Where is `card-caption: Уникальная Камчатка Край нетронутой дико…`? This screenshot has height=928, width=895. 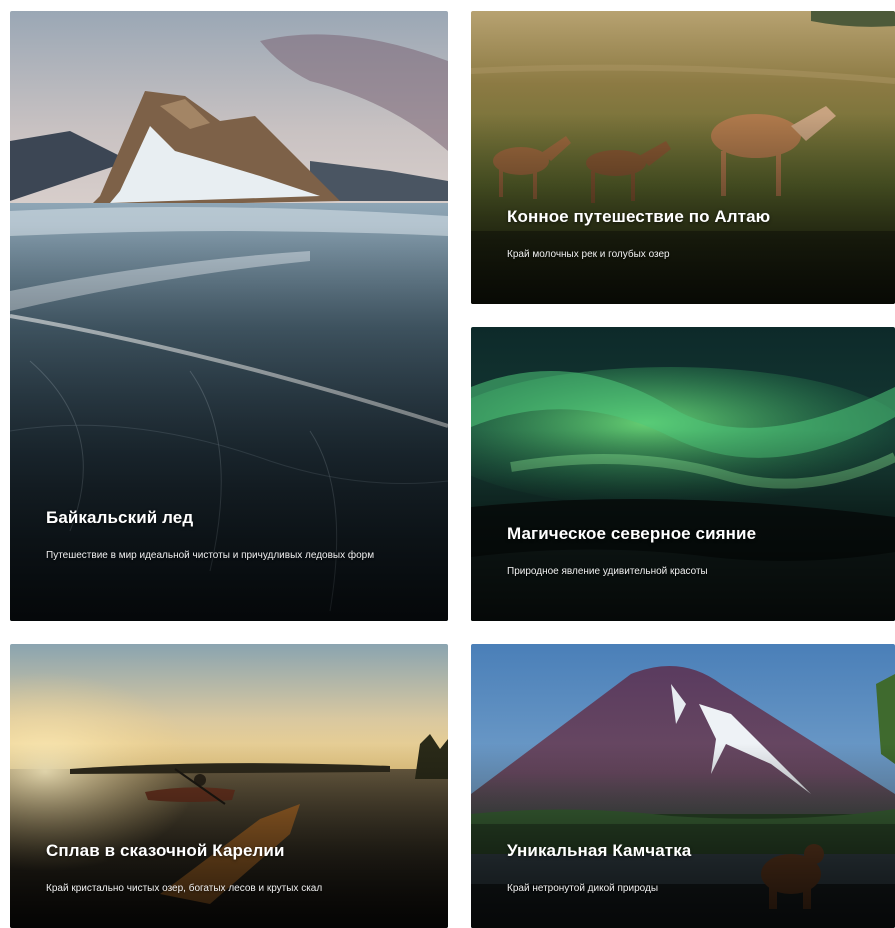
card-caption: Уникальная Камчатка Край нетронутой дико… is located at coordinates (686, 869).